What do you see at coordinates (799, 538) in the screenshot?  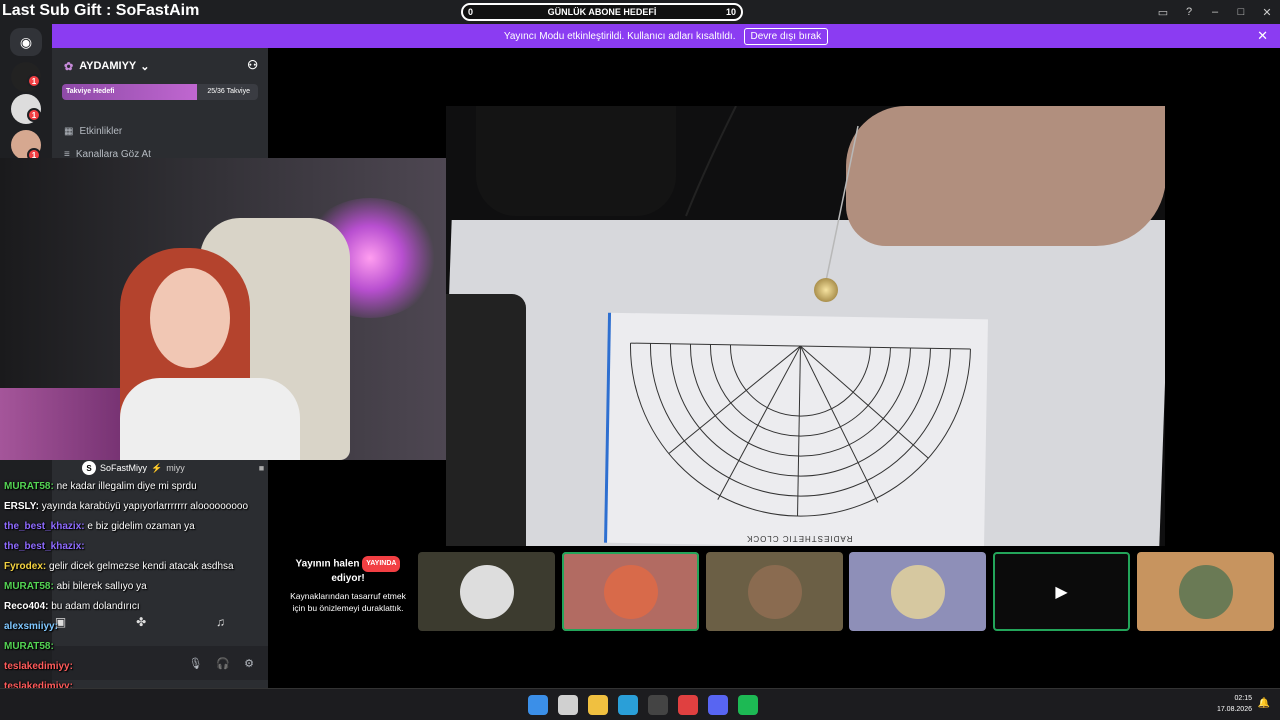 I see `clock-label: RADIESTHETIC CLOCK` at bounding box center [799, 538].